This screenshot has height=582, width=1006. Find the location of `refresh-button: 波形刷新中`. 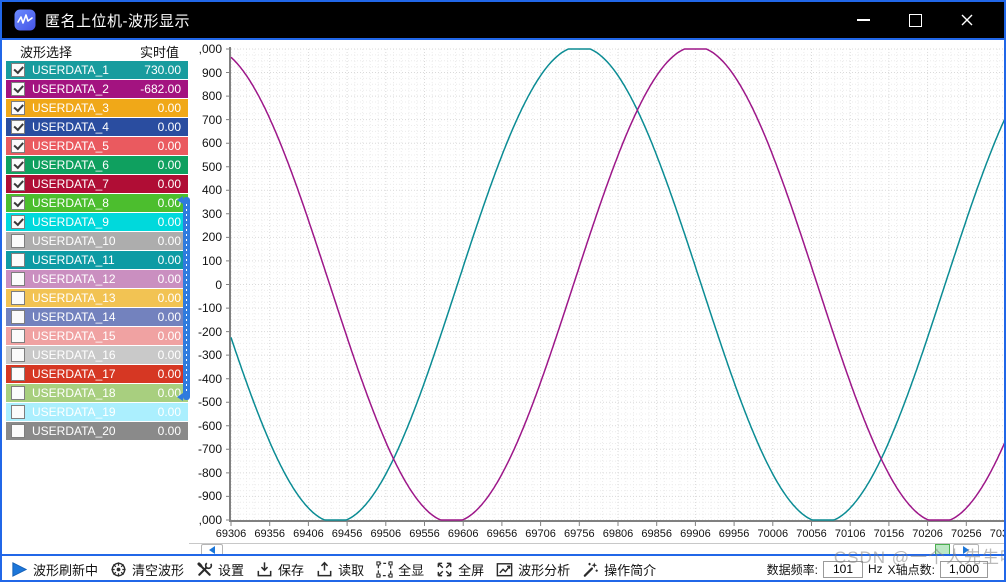

refresh-button: 波形刷新中 is located at coordinates (54, 569).